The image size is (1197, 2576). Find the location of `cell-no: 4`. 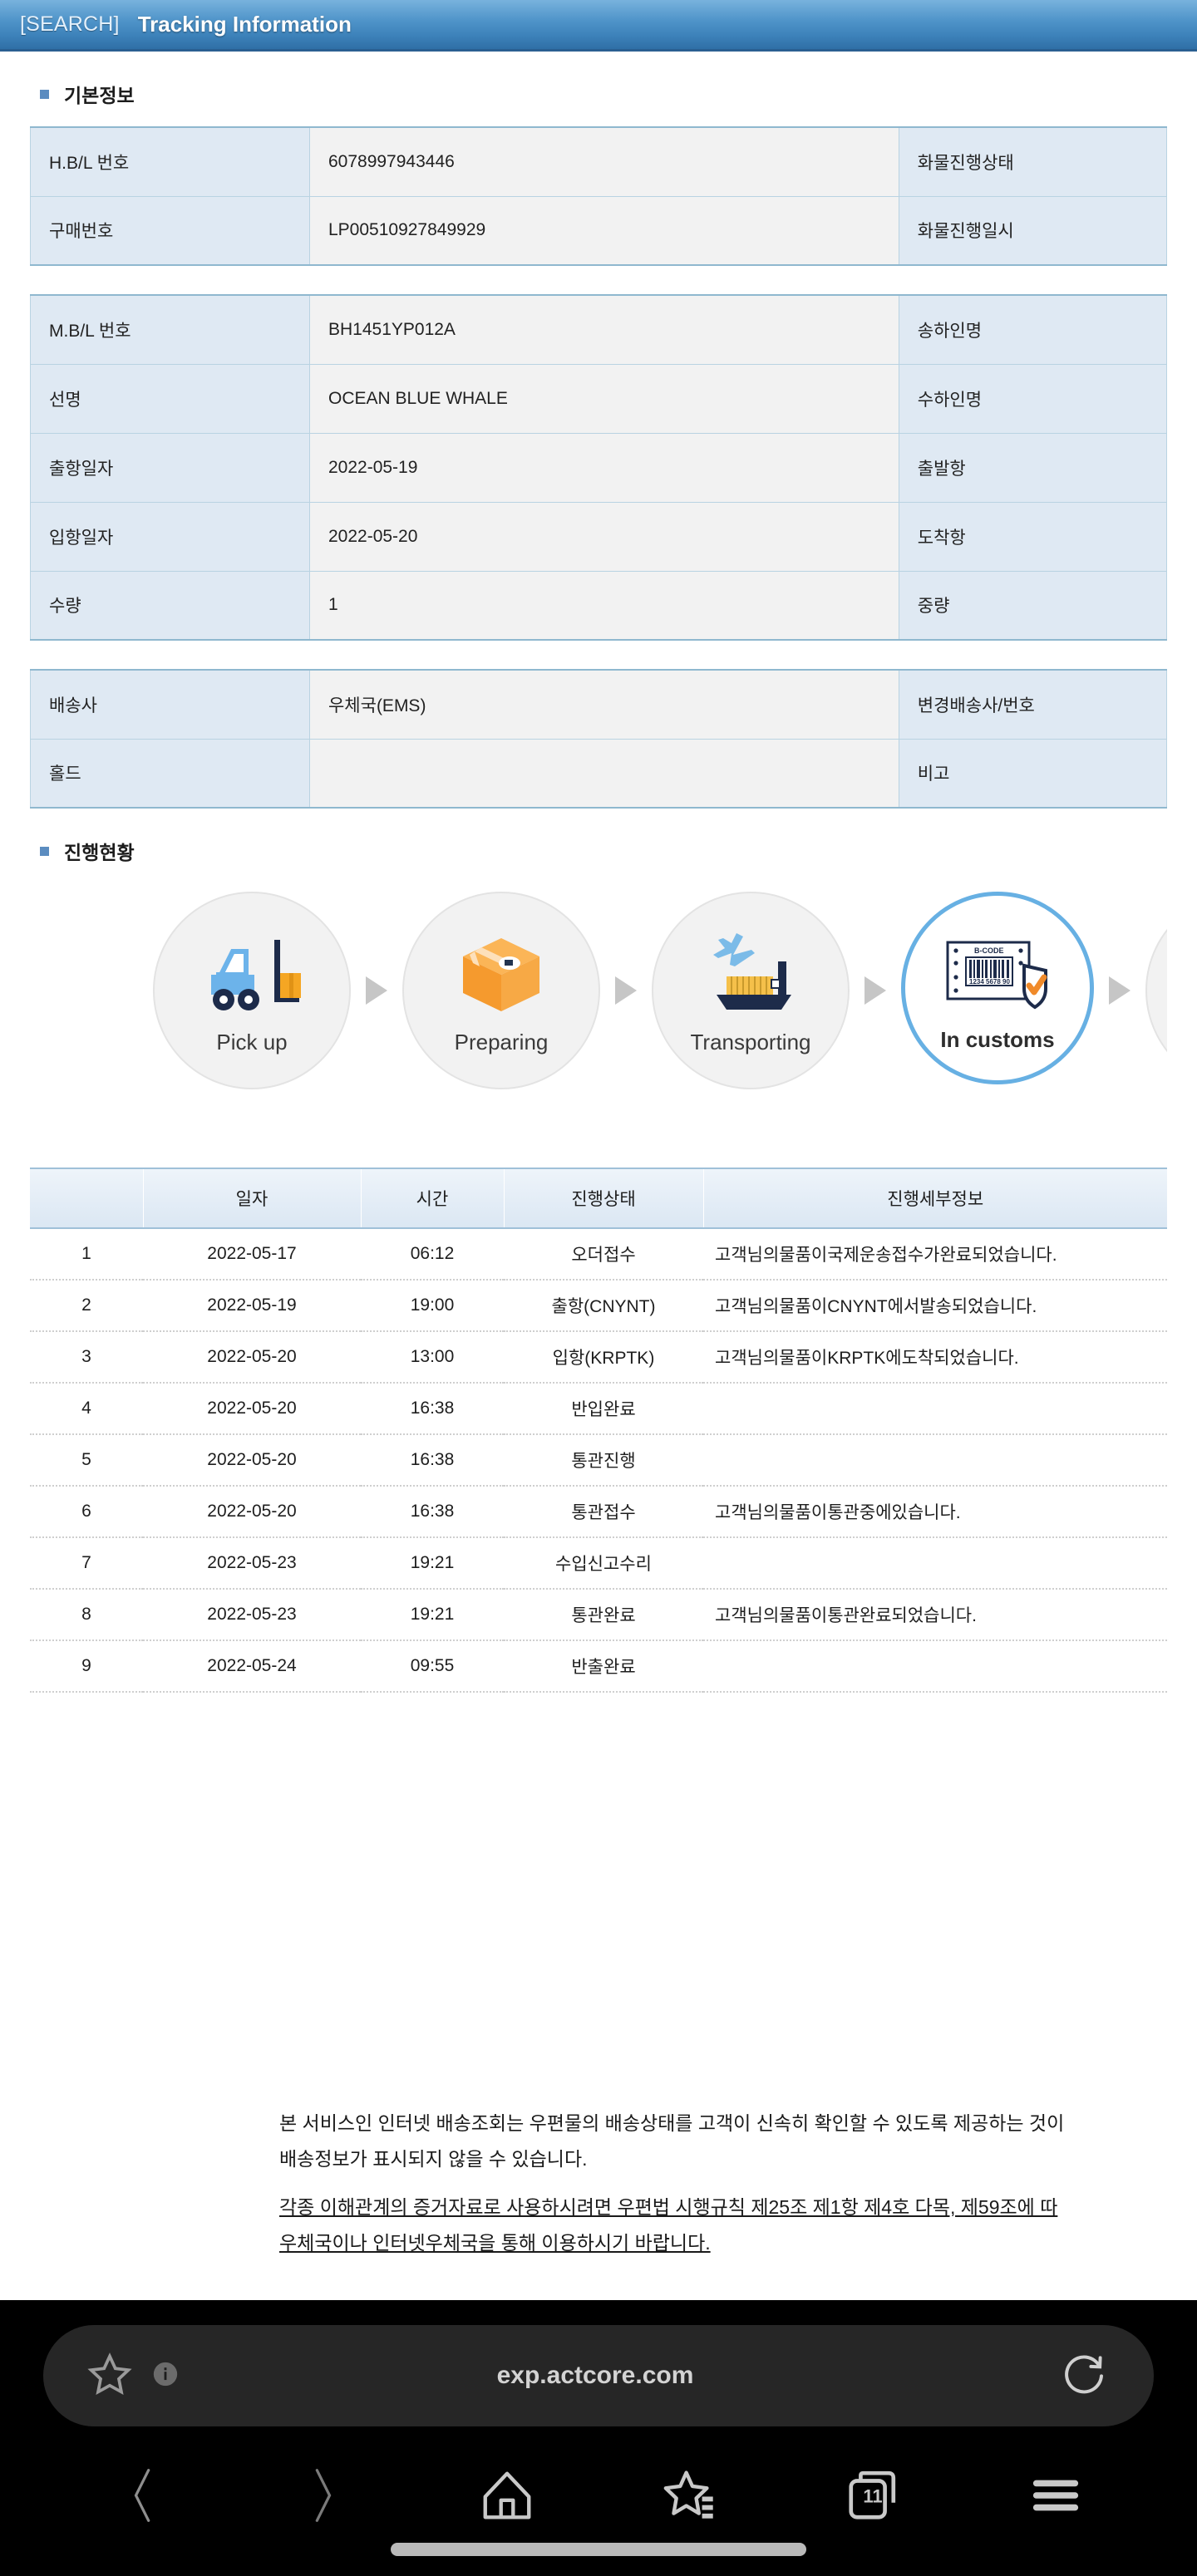

cell-no: 4 is located at coordinates (86, 1409).